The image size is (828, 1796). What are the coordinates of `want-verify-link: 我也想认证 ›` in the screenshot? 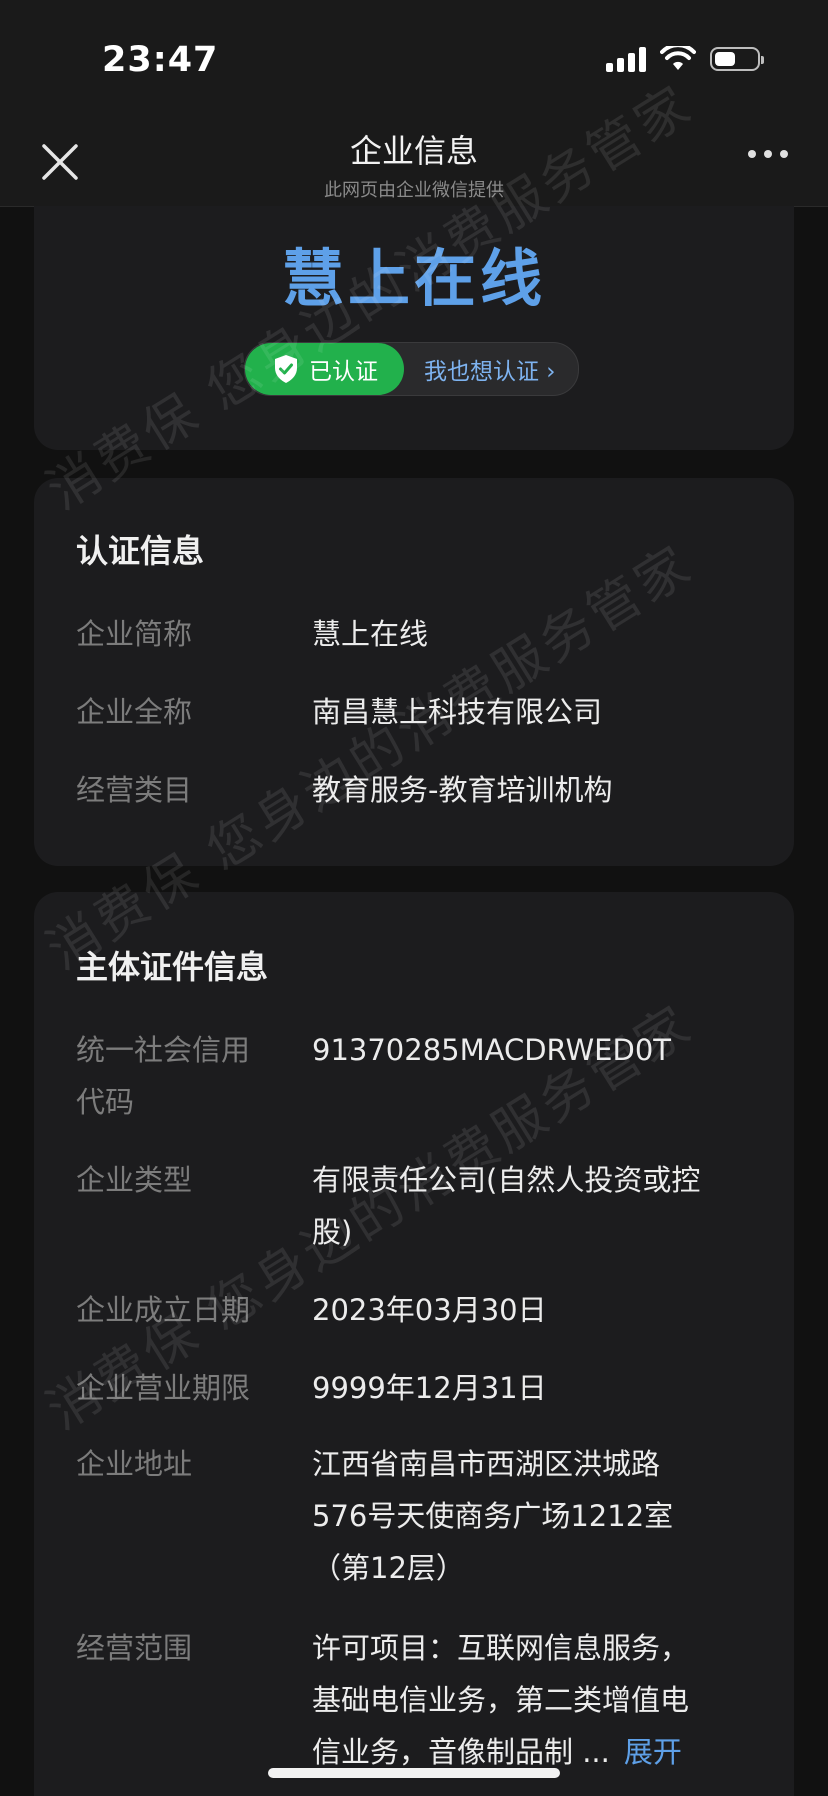 It's located at (491, 369).